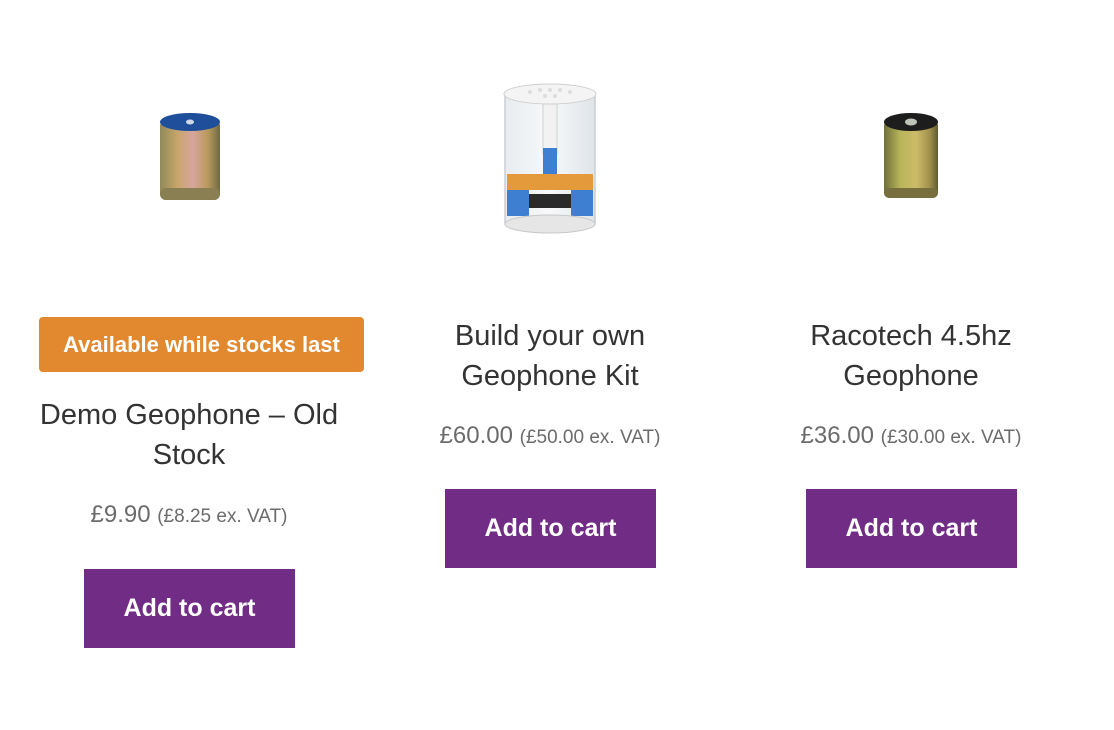  Describe the element at coordinates (550, 159) in the screenshot. I see `geophone-kit-image` at that location.